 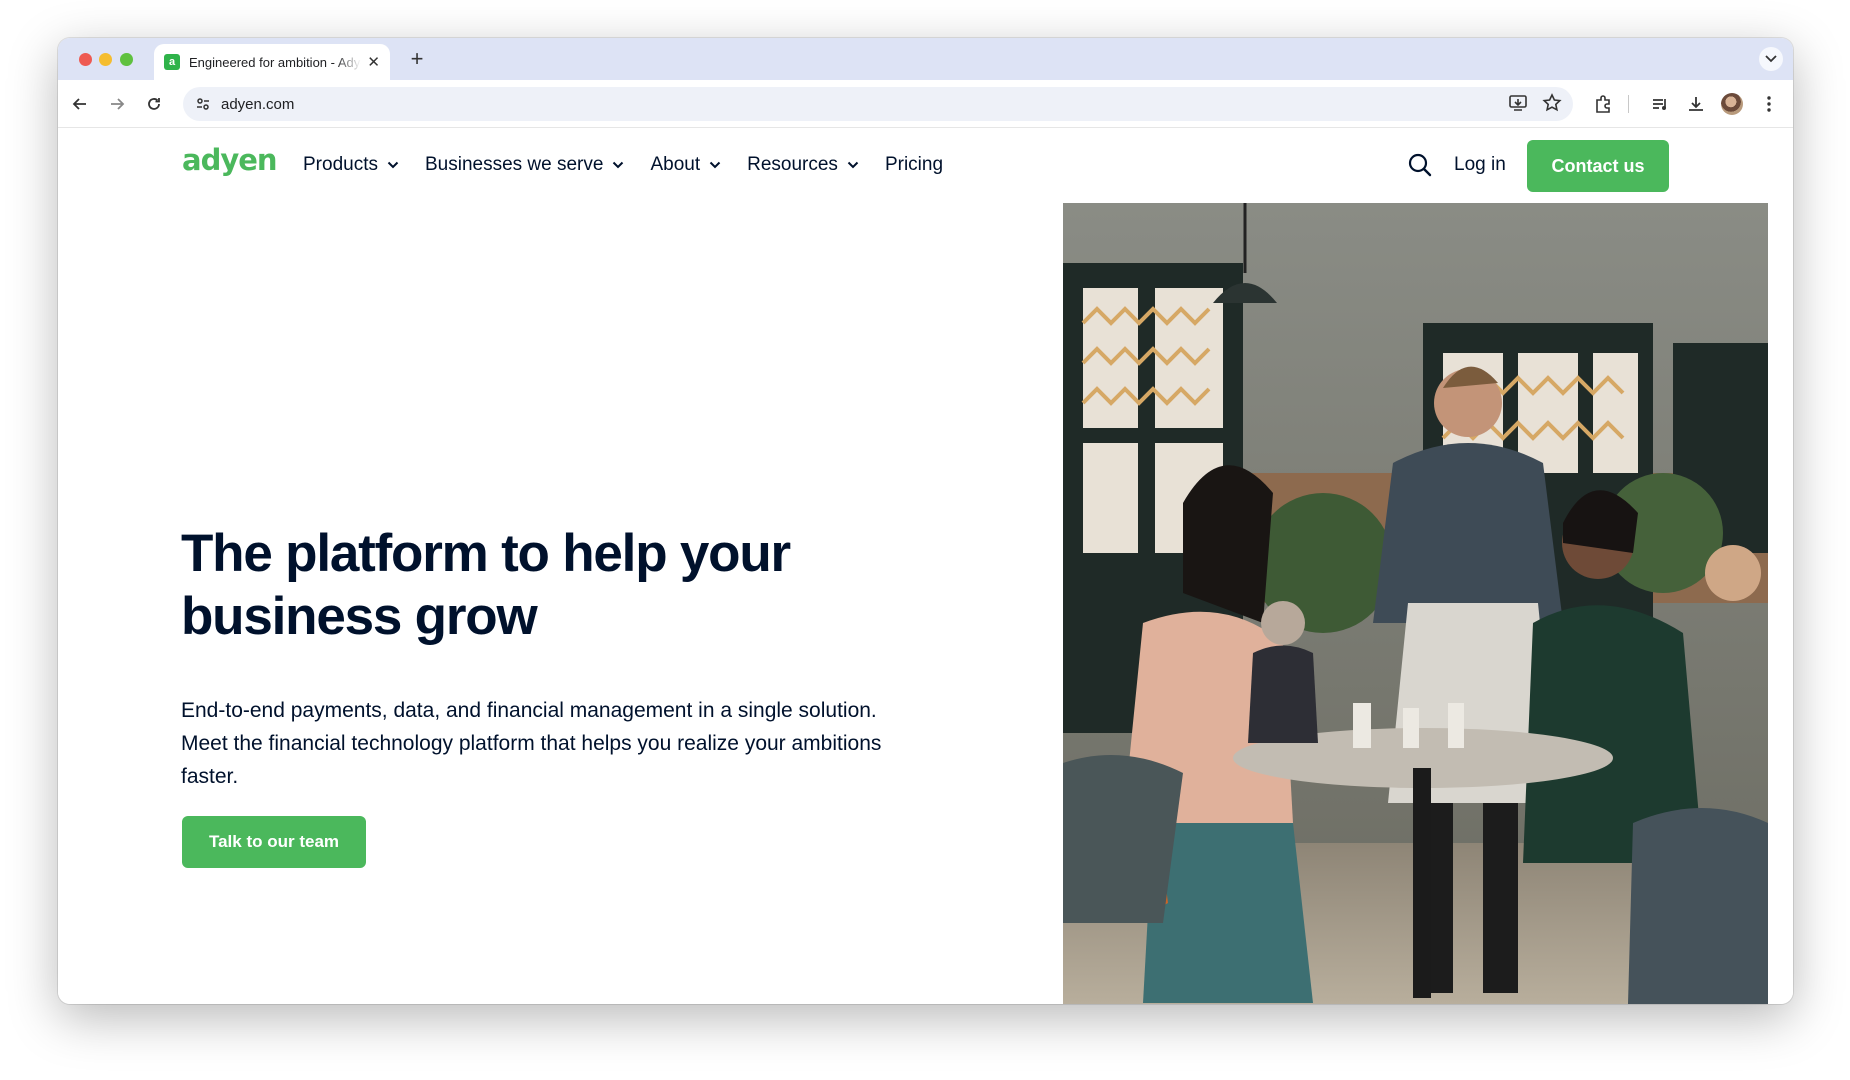 I want to click on forward-button, so click(x=117, y=104).